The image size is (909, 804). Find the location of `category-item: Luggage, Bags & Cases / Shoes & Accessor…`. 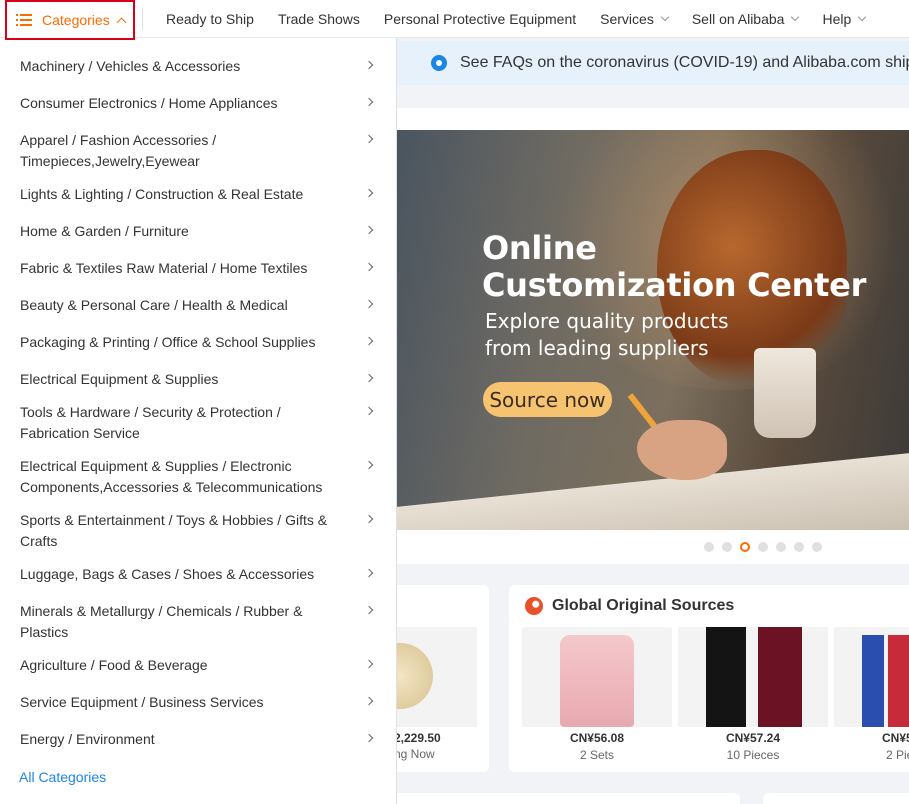

category-item: Luggage, Bags & Cases / Shoes & Accessor… is located at coordinates (198, 574).